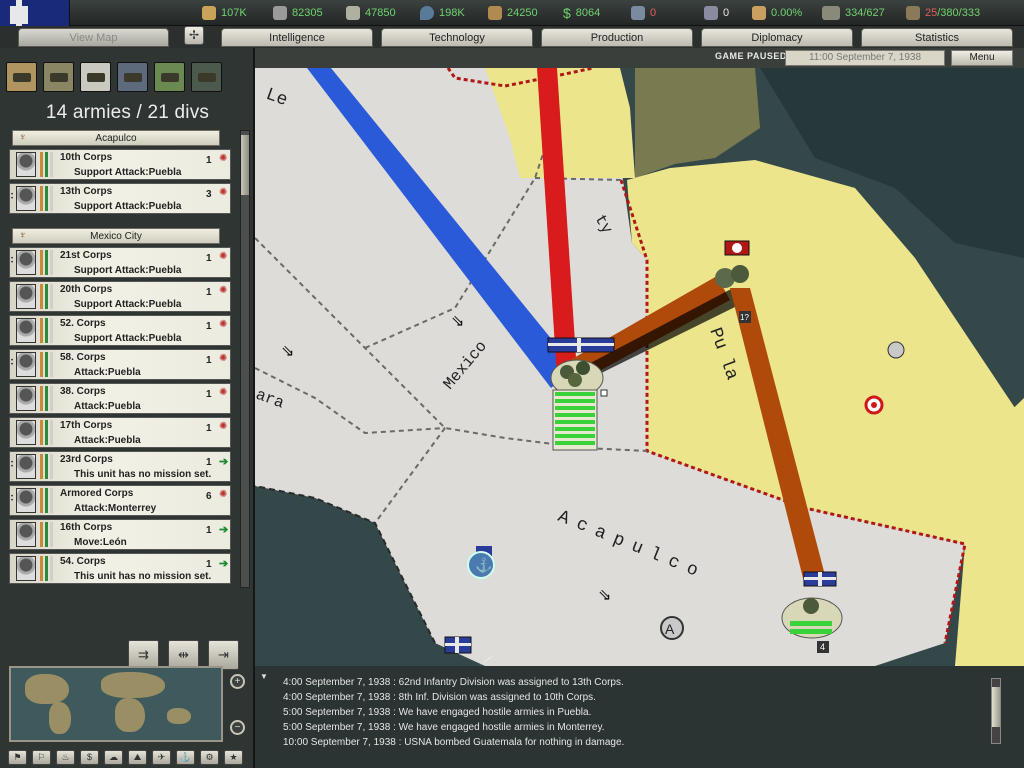 The image size is (1024, 768). What do you see at coordinates (777, 13) in the screenshot?
I see `dissent-resource: 0.00%` at bounding box center [777, 13].